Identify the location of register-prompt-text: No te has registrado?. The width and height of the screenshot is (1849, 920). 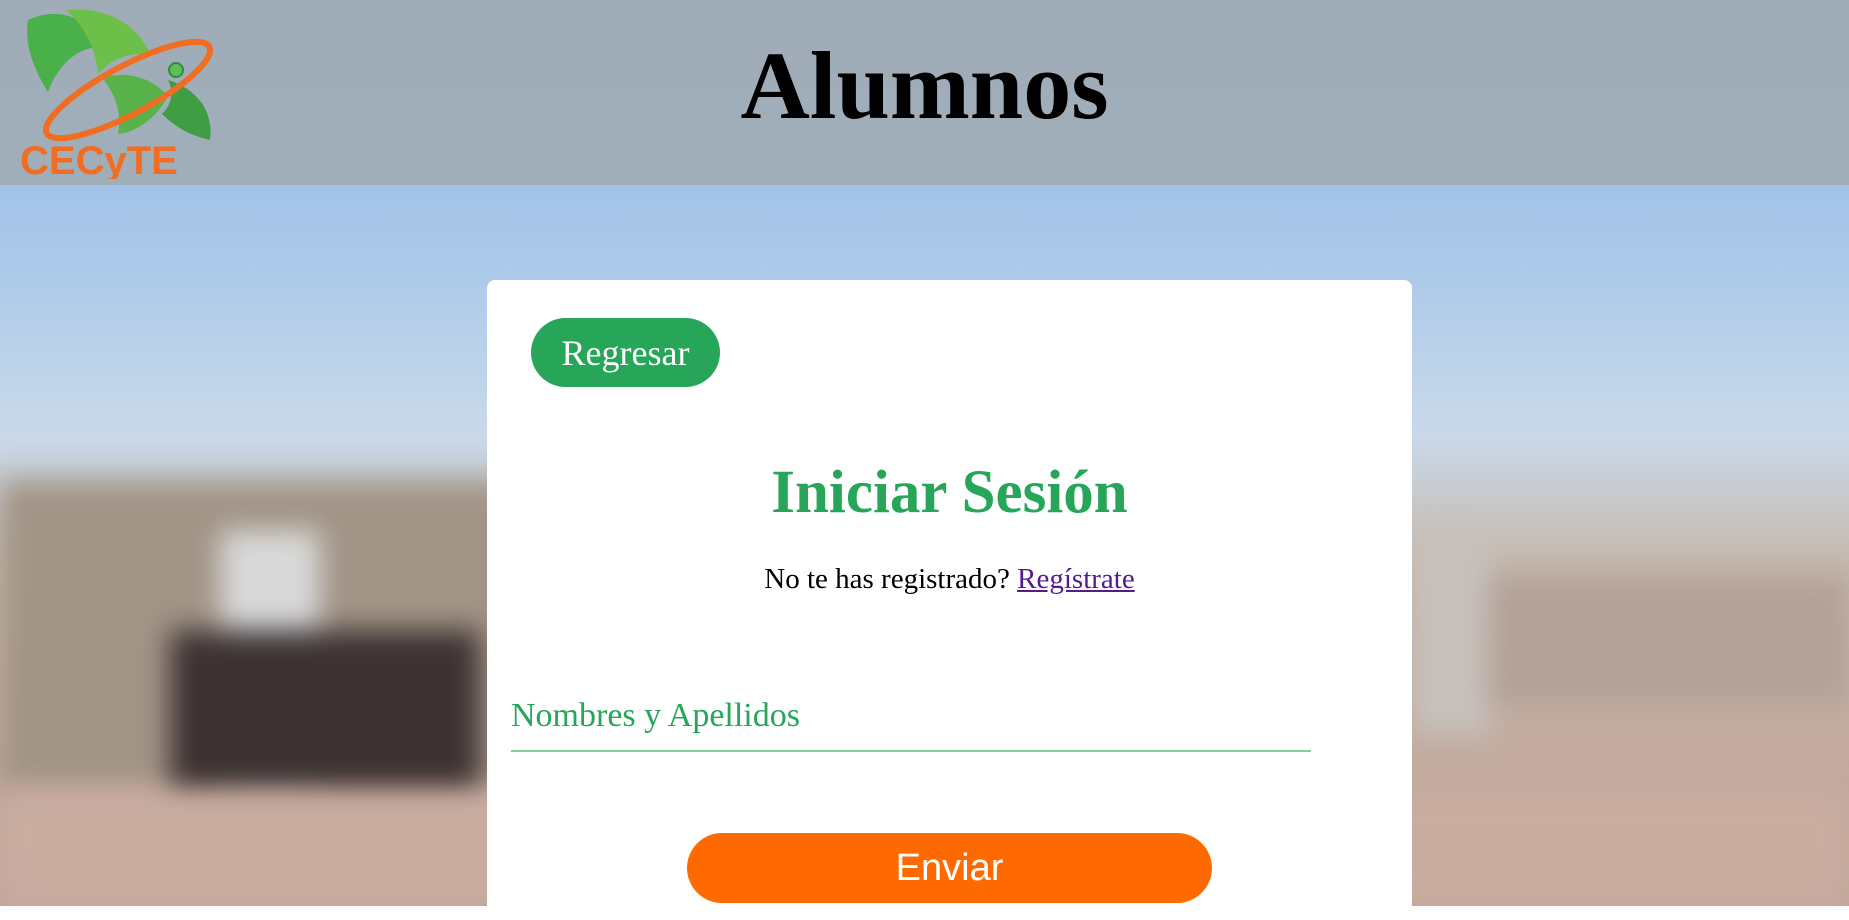
(887, 579).